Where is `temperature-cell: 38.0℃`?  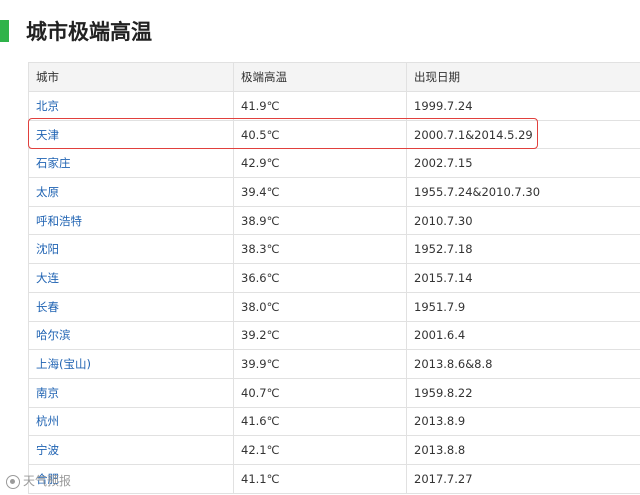 temperature-cell: 38.0℃ is located at coordinates (320, 306).